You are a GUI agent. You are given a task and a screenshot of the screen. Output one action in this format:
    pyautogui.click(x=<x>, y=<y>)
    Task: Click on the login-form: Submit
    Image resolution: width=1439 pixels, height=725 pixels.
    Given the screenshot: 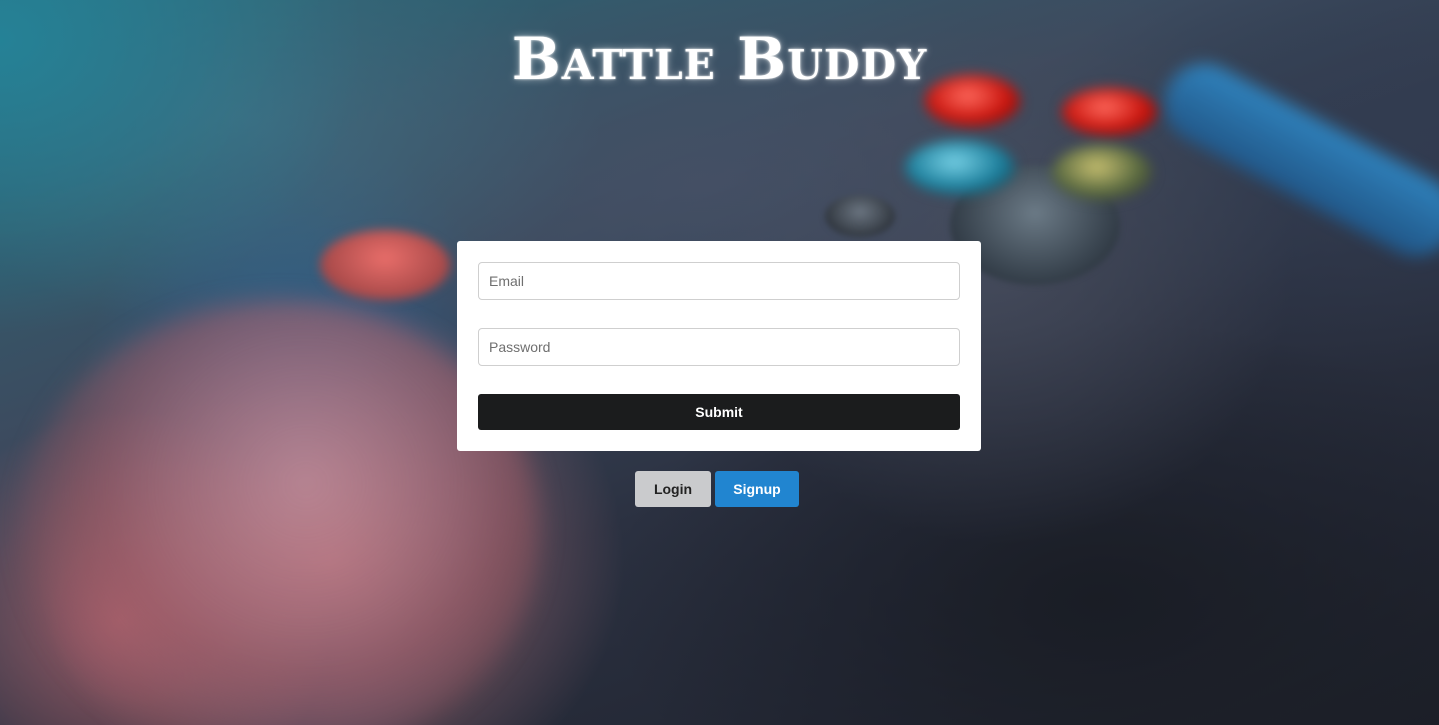 What is the action you would take?
    pyautogui.click(x=719, y=346)
    